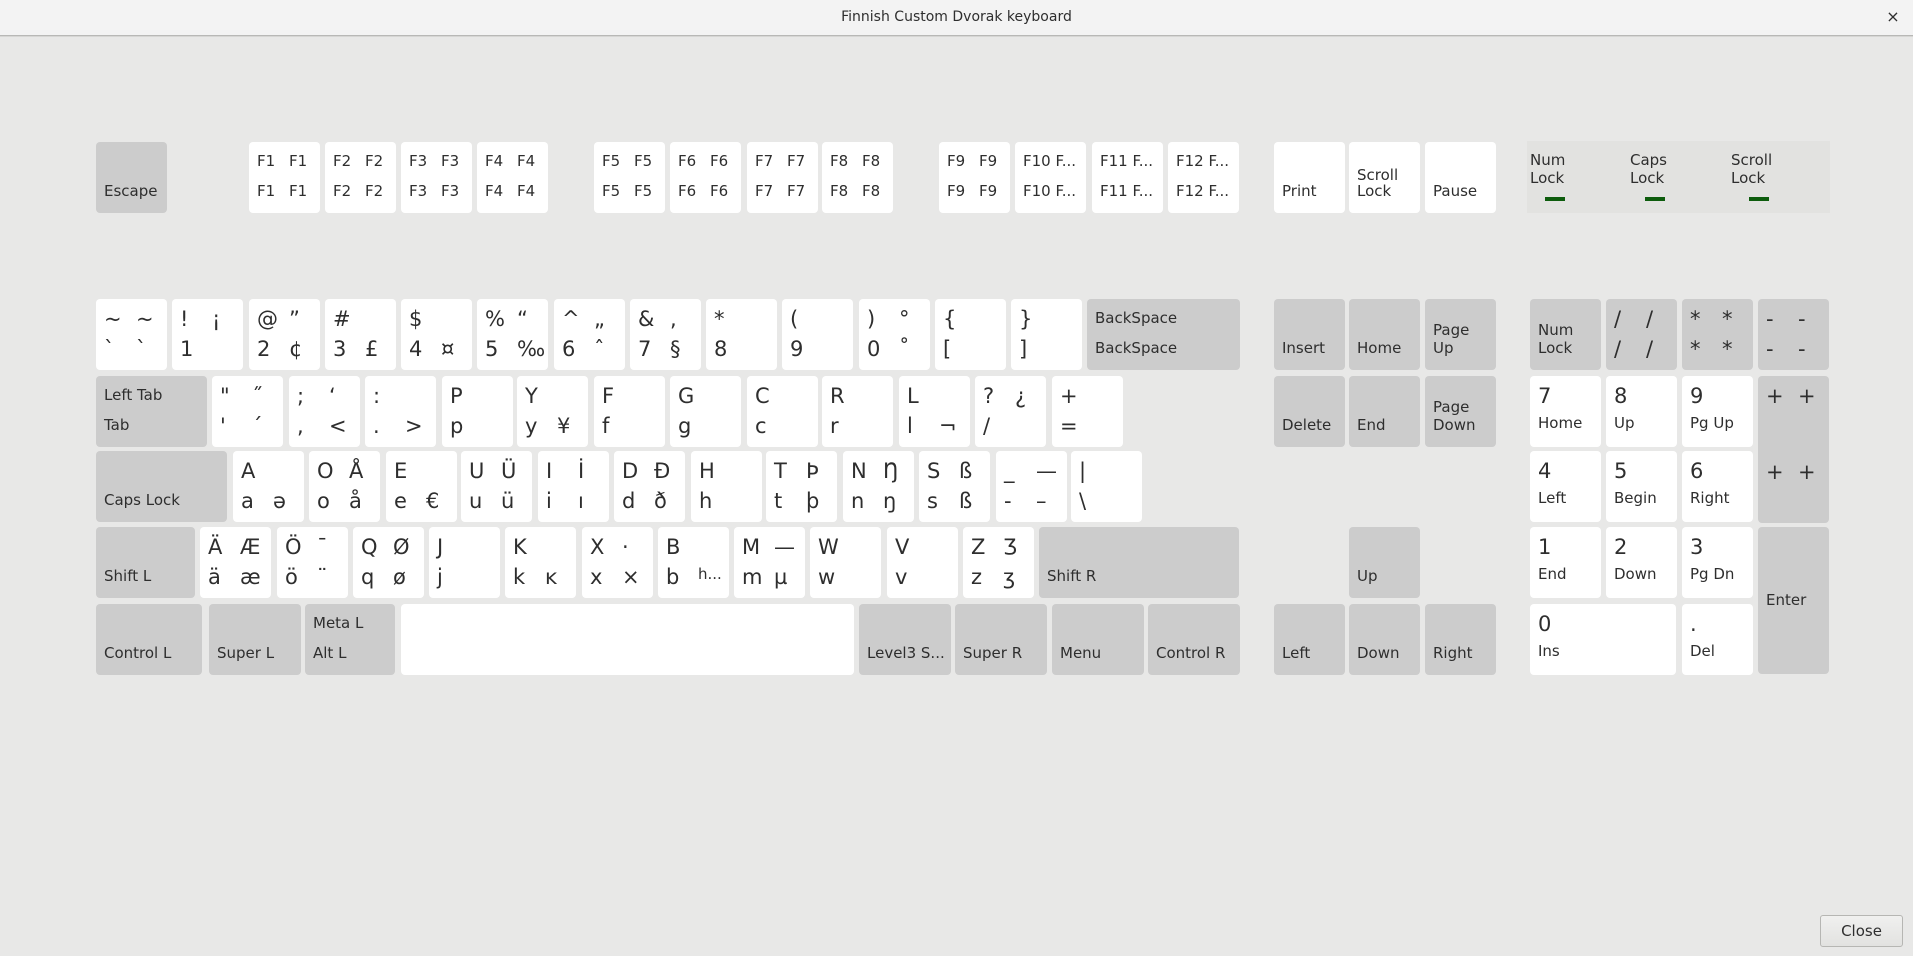 Image resolution: width=1913 pixels, height=956 pixels. Describe the element at coordinates (255, 639) in the screenshot. I see `key-super-l: Super L` at that location.